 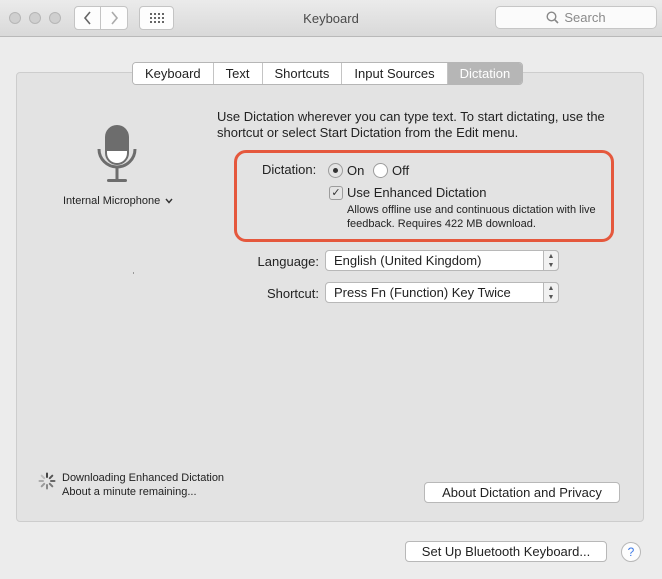 I want to click on dictation-label: Dictation:, so click(x=289, y=169).